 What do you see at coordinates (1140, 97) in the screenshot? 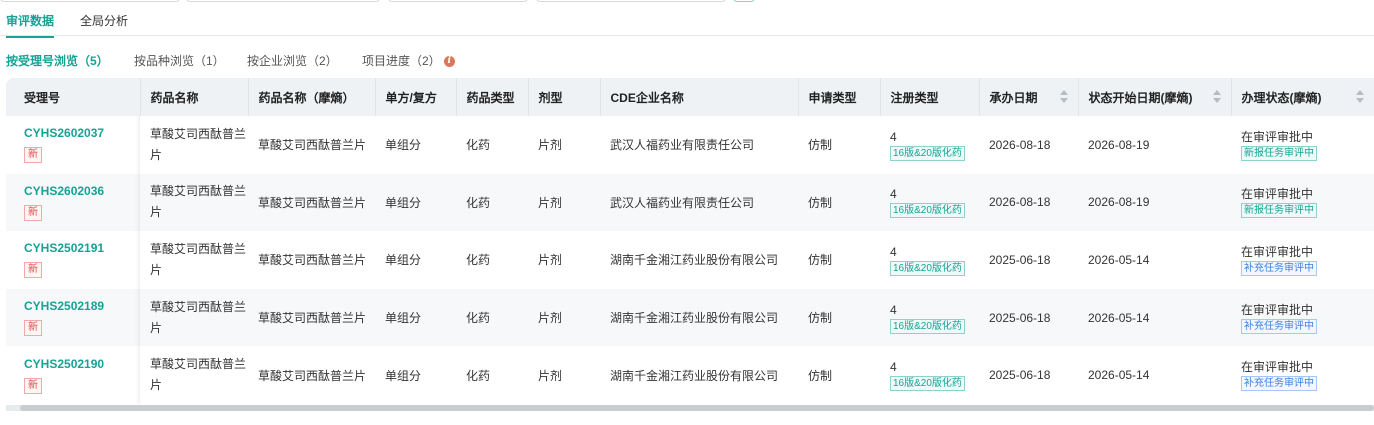
I see `col-header-status-date-label: 状态开始日期(摩熵)` at bounding box center [1140, 97].